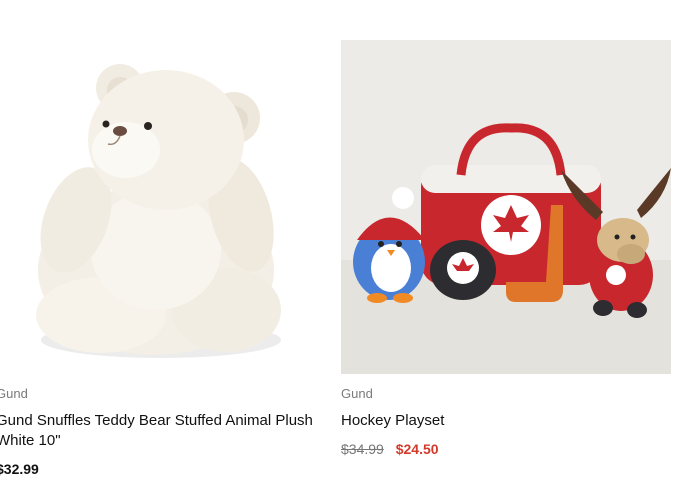 This screenshot has width=700, height=481. What do you see at coordinates (417, 449) in the screenshot?
I see `sale-price: $24.50` at bounding box center [417, 449].